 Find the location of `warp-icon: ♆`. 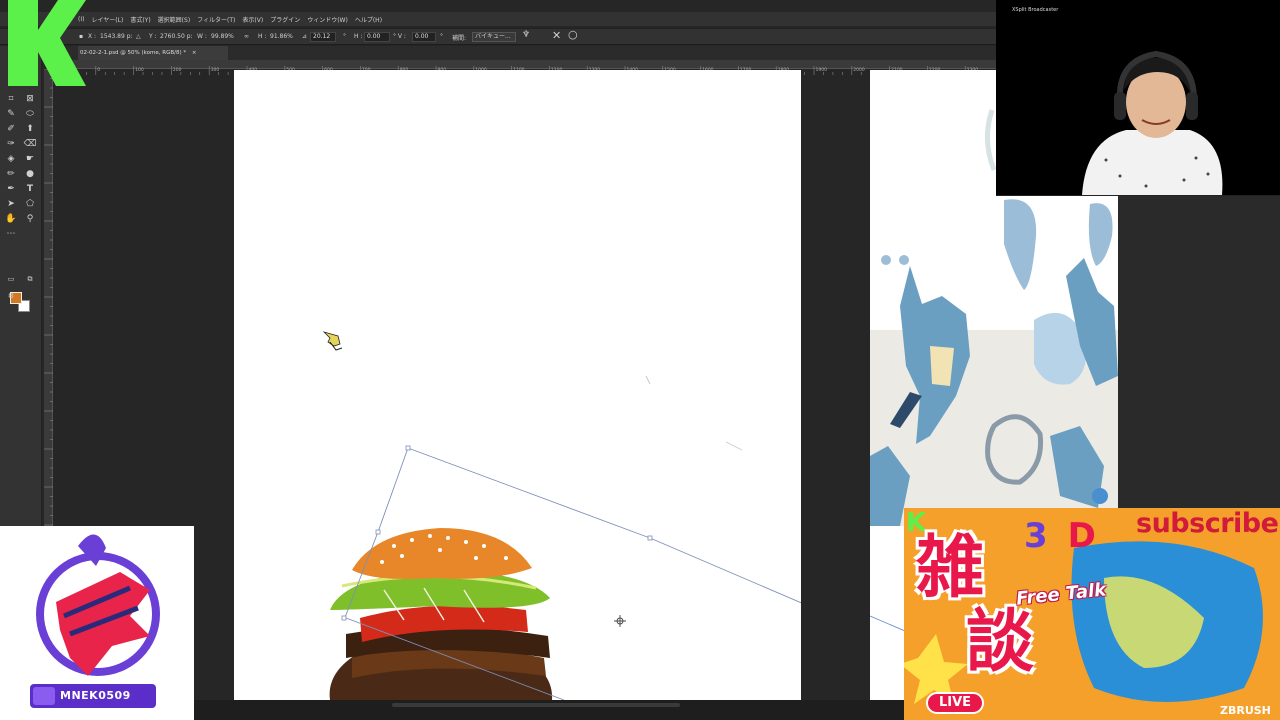

warp-icon: ♆ is located at coordinates (526, 35).